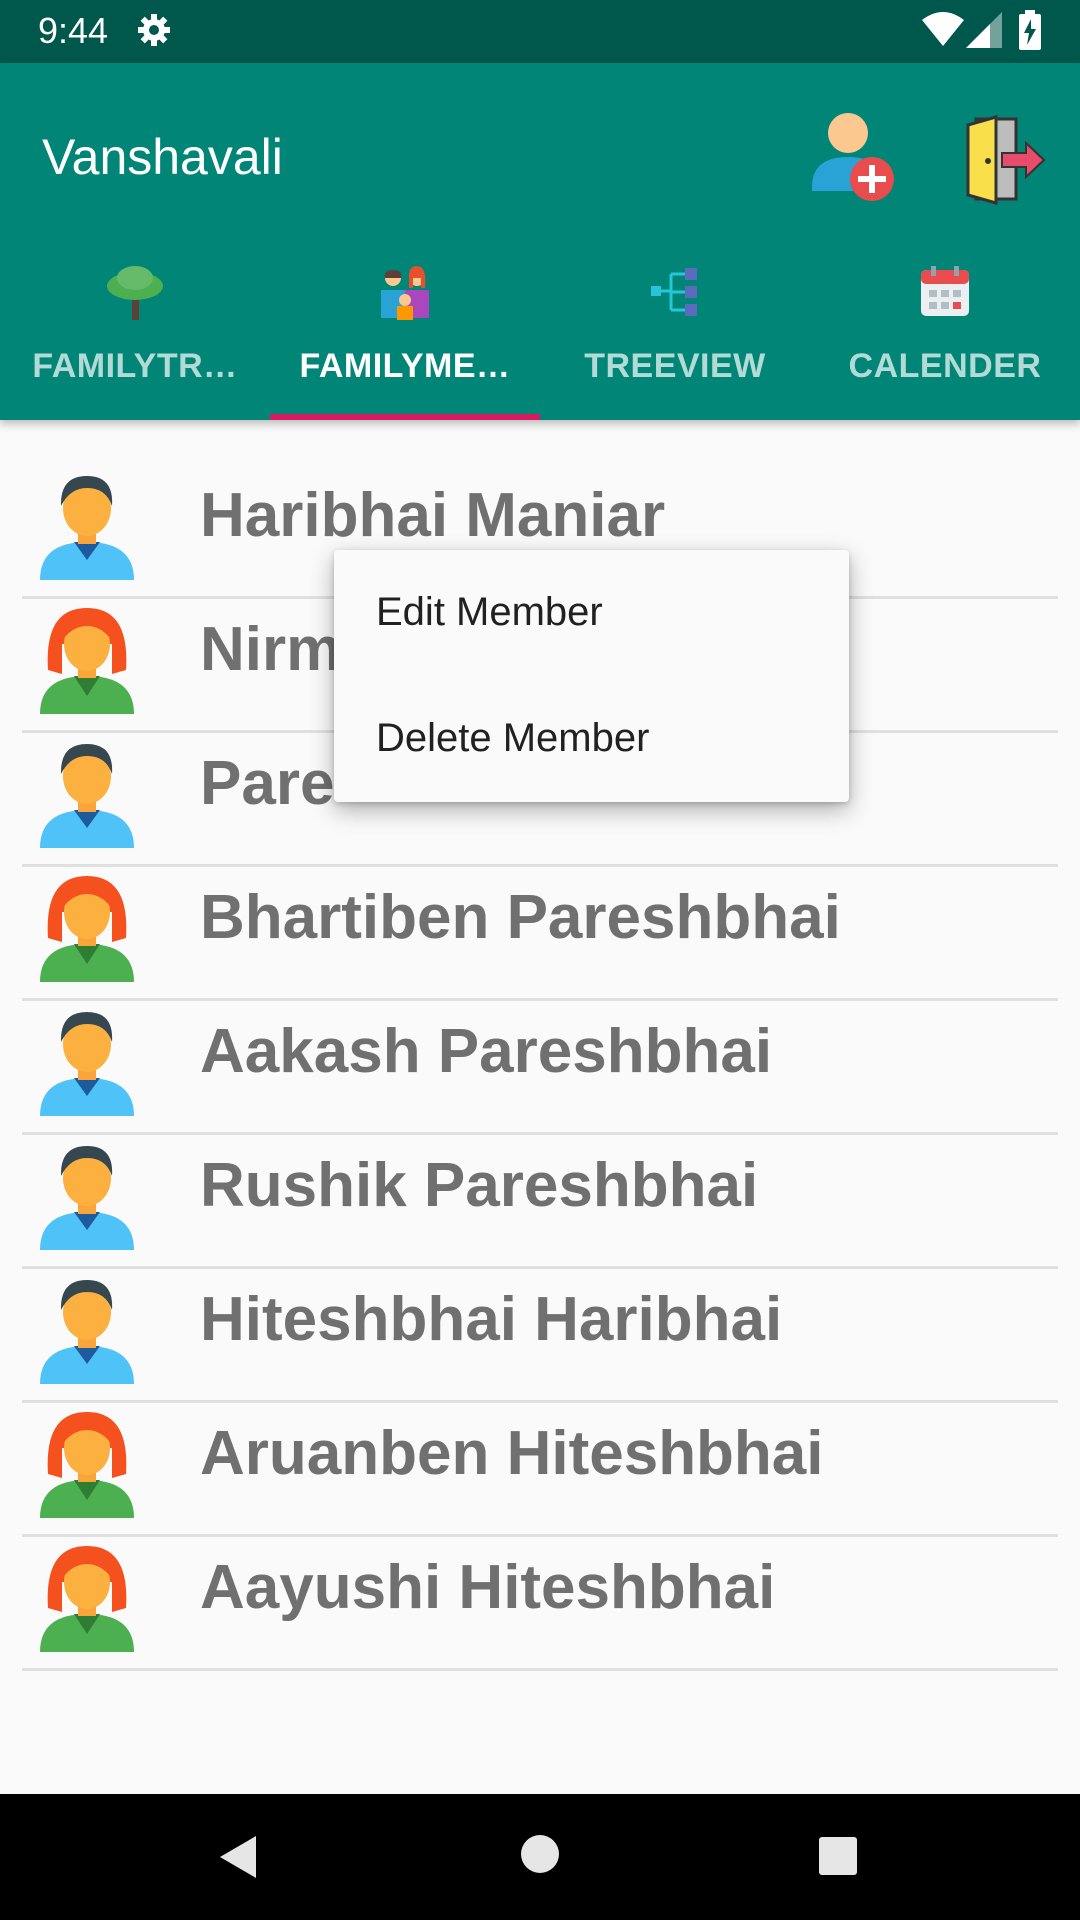 This screenshot has width=1080, height=1920. I want to click on hierarchy-icon, so click(674, 292).